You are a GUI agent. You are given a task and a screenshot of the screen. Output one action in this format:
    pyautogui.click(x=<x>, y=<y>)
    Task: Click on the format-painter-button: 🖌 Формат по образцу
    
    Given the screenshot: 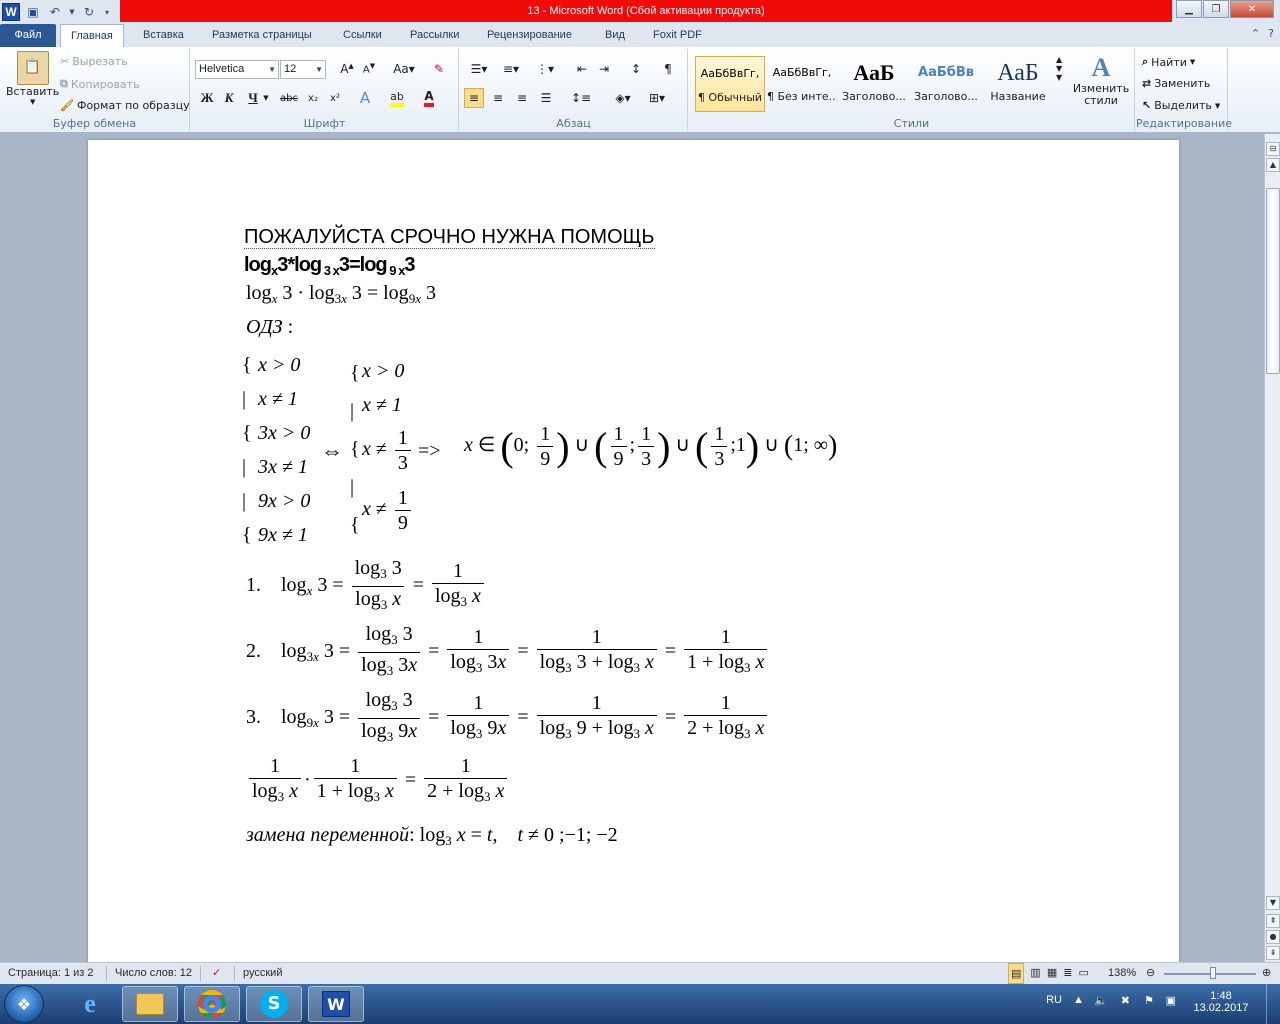 What is the action you would take?
    pyautogui.click(x=125, y=105)
    